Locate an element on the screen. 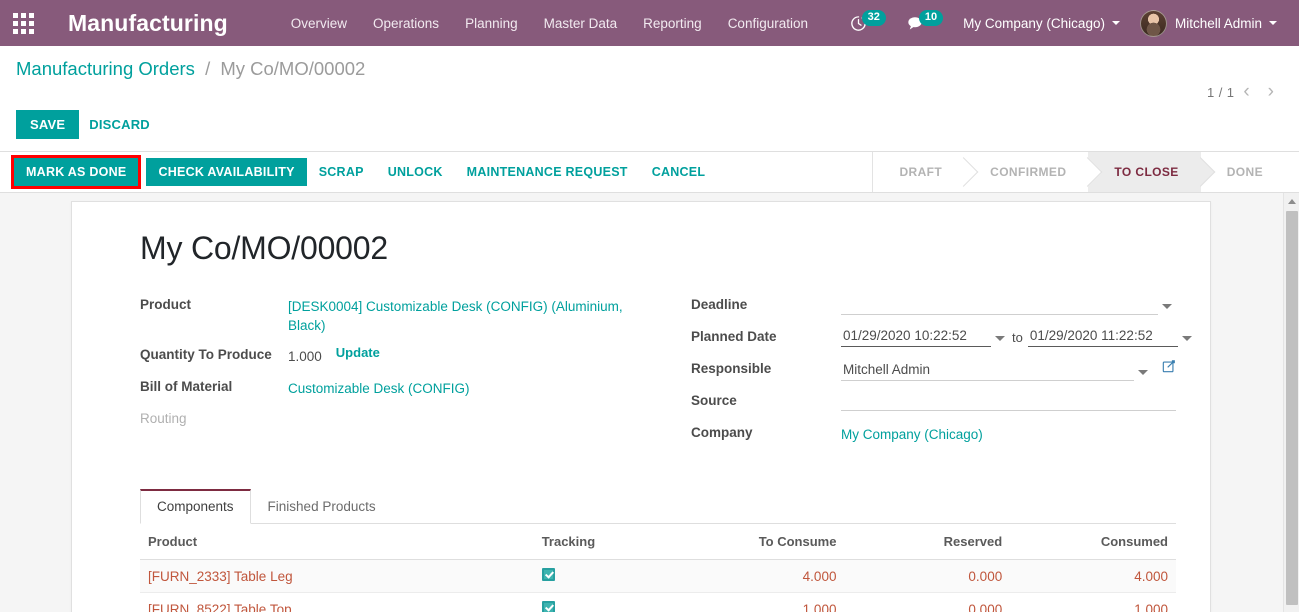 The width and height of the screenshot is (1299, 612). column-header-to-consume: To Consume is located at coordinates (761, 542).